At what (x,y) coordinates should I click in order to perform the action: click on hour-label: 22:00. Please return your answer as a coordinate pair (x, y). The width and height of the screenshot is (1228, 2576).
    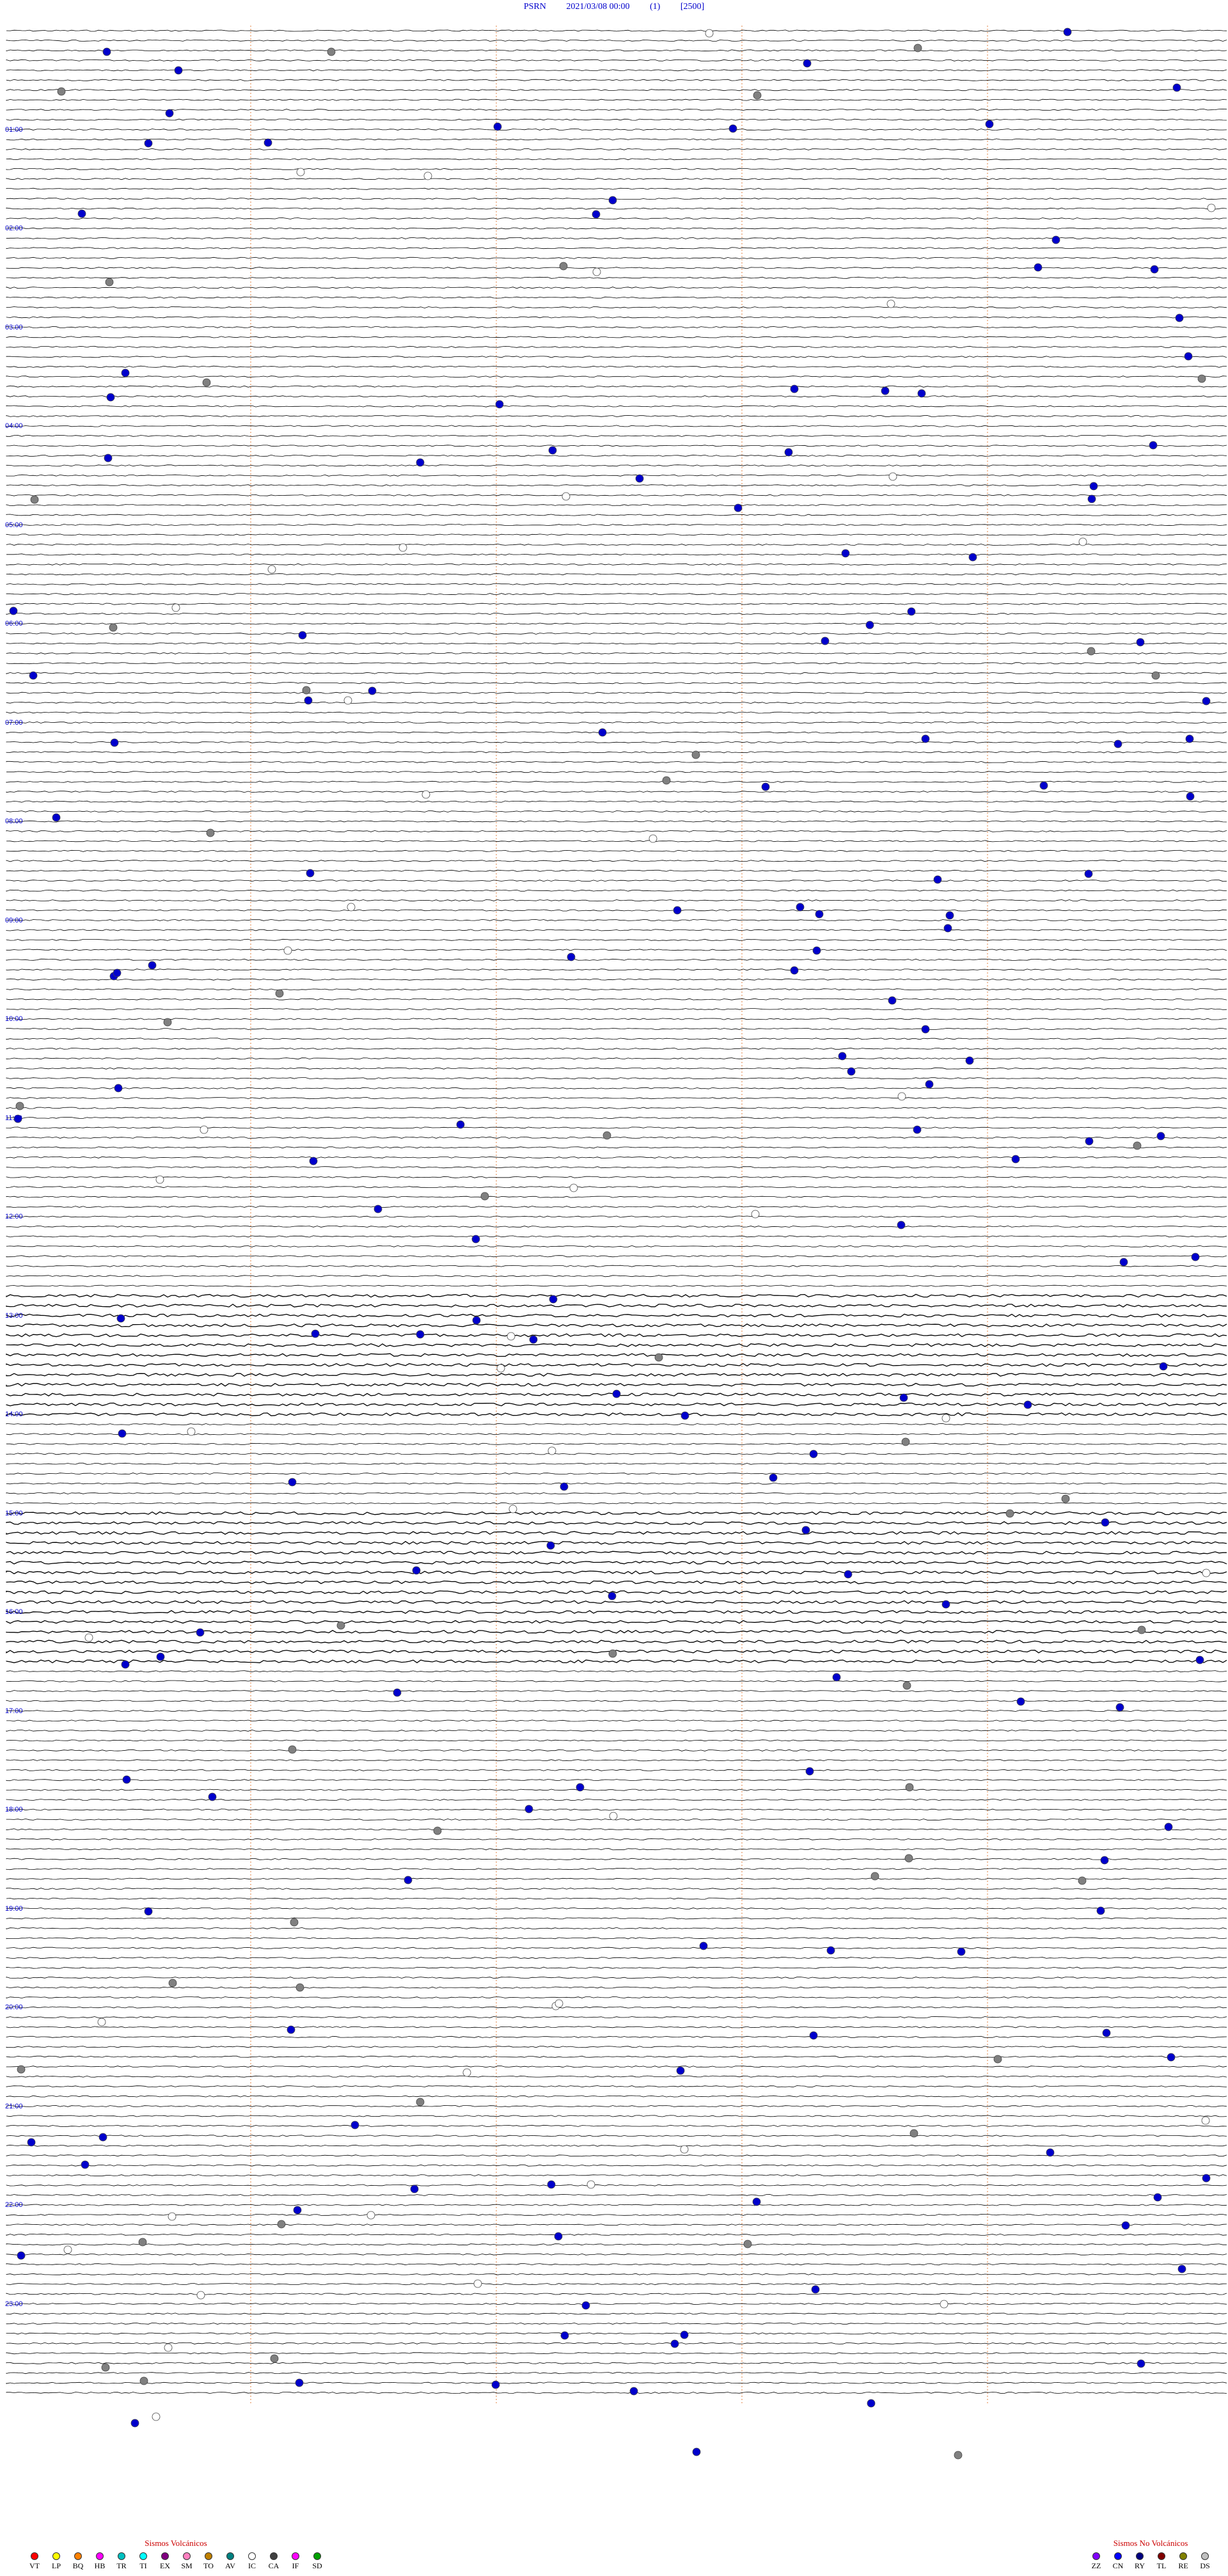
    Looking at the image, I should click on (14, 2205).